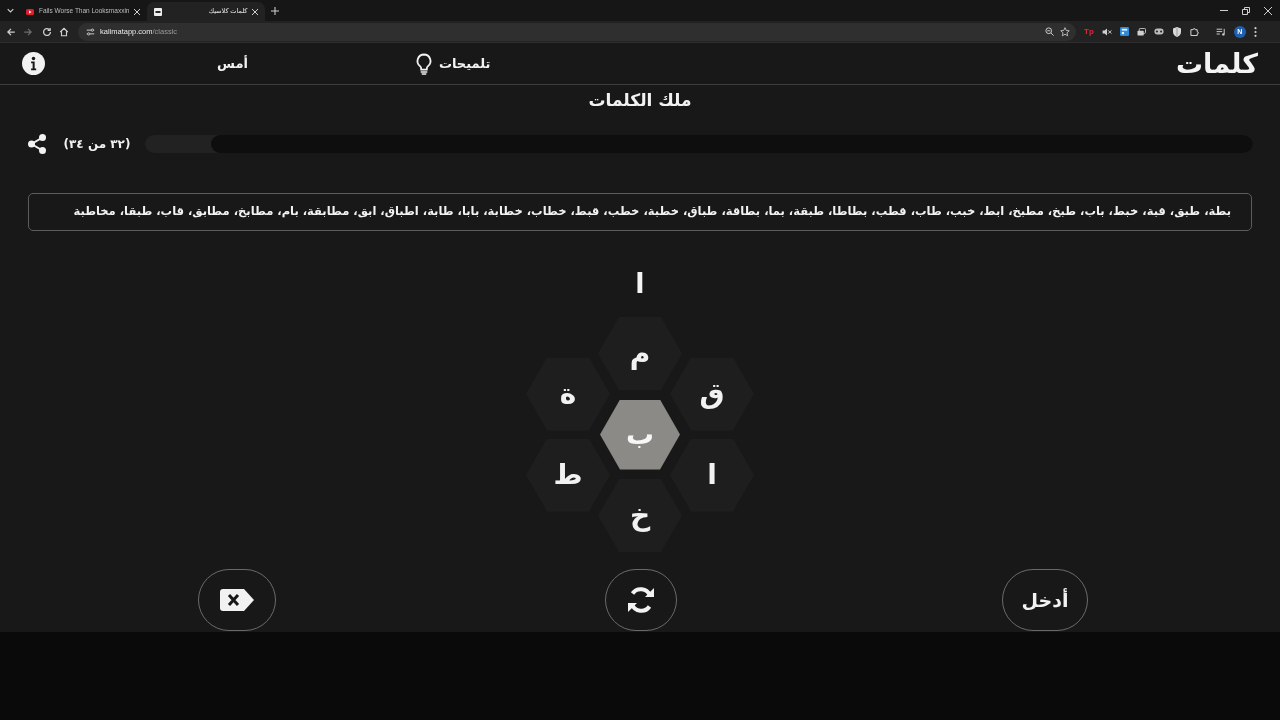 Image resolution: width=1280 pixels, height=720 pixels. What do you see at coordinates (47, 31) in the screenshot?
I see `reload-icon` at bounding box center [47, 31].